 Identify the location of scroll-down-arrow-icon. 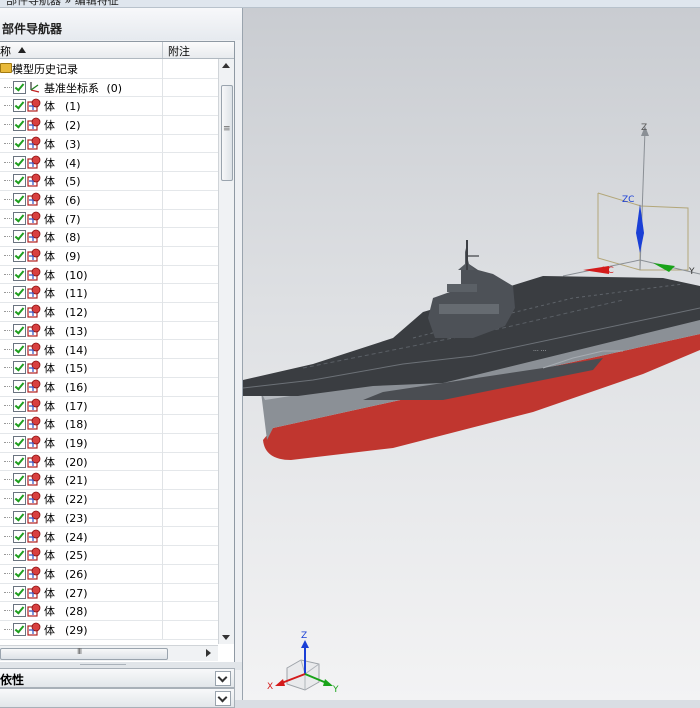
(226, 637).